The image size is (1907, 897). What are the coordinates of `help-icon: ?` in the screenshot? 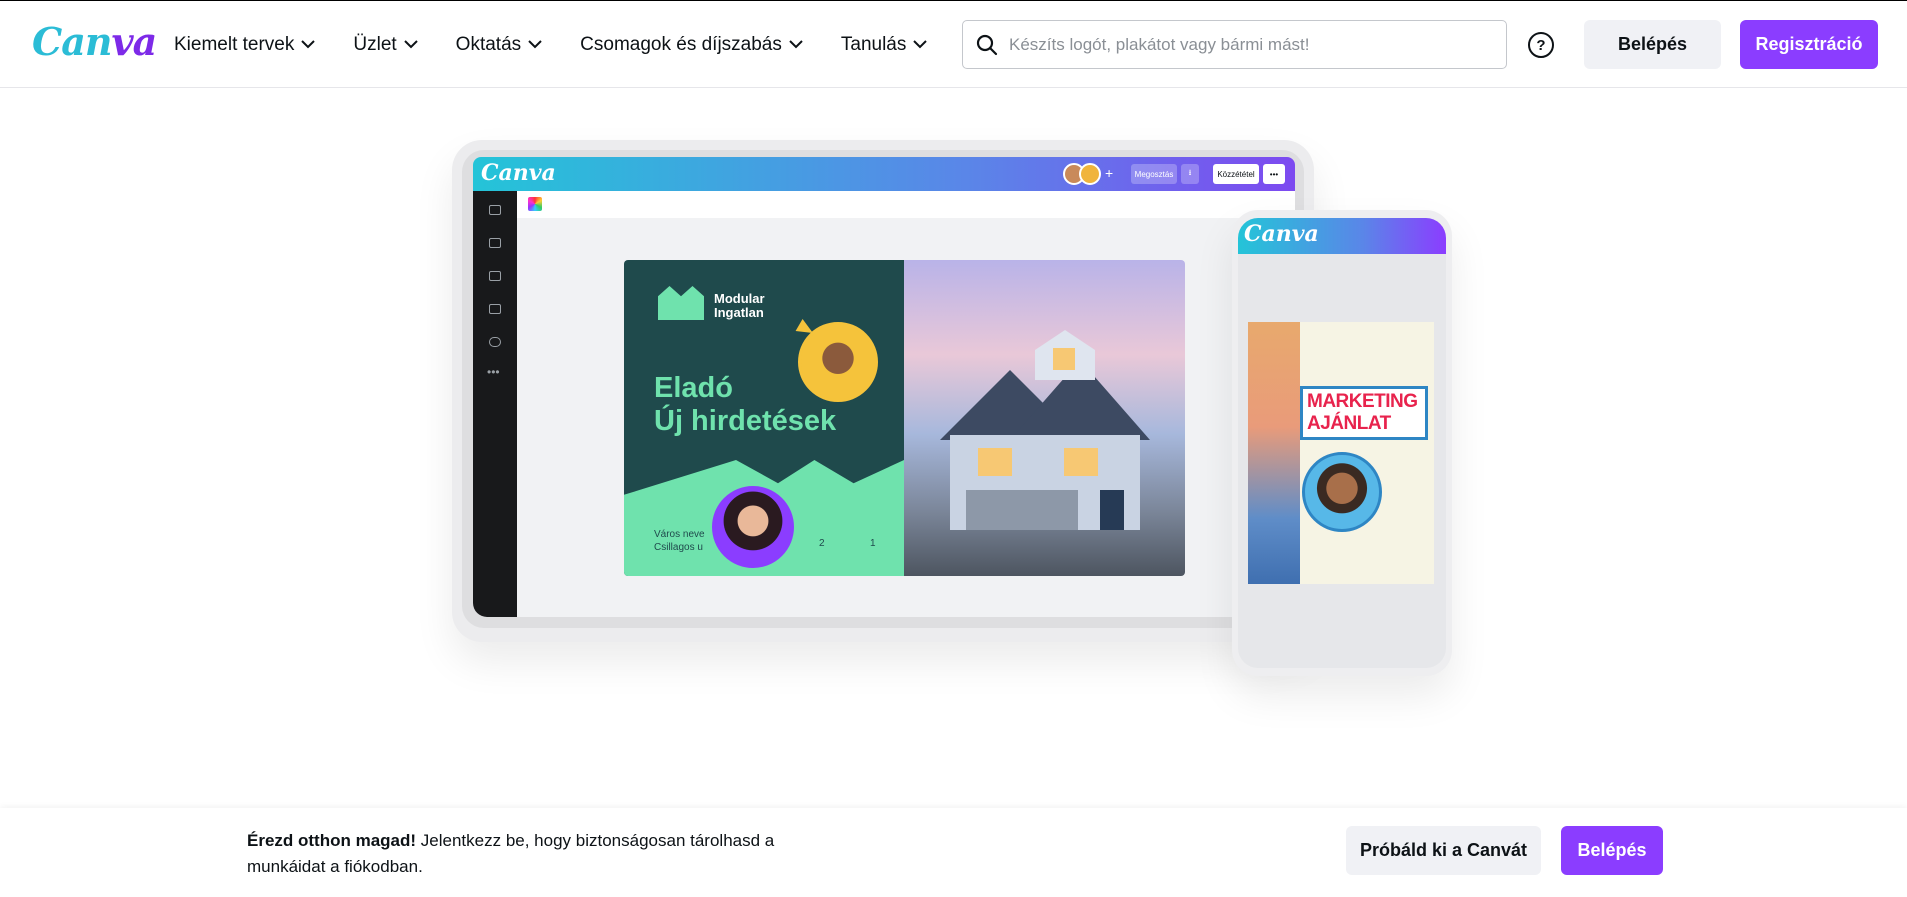 It's located at (1541, 45).